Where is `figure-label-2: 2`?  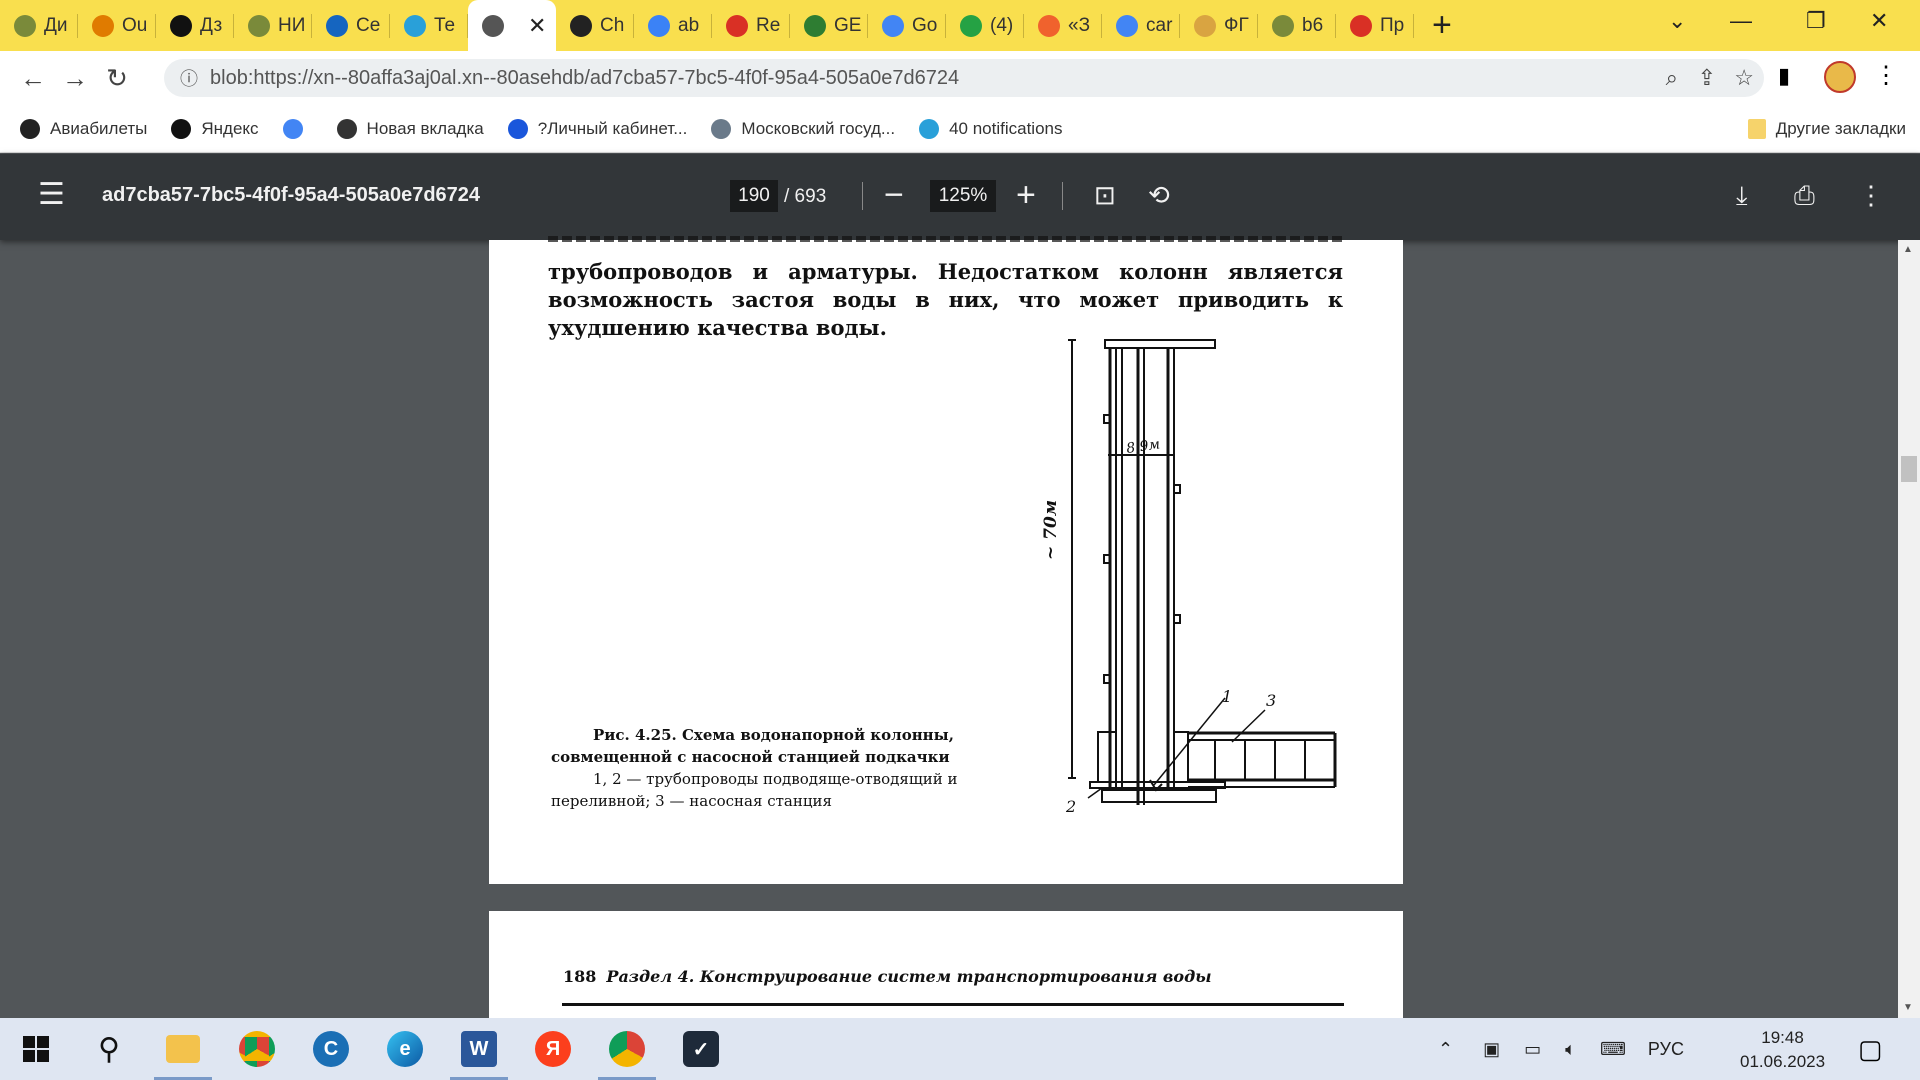
figure-label-2: 2 is located at coordinates (1070, 806).